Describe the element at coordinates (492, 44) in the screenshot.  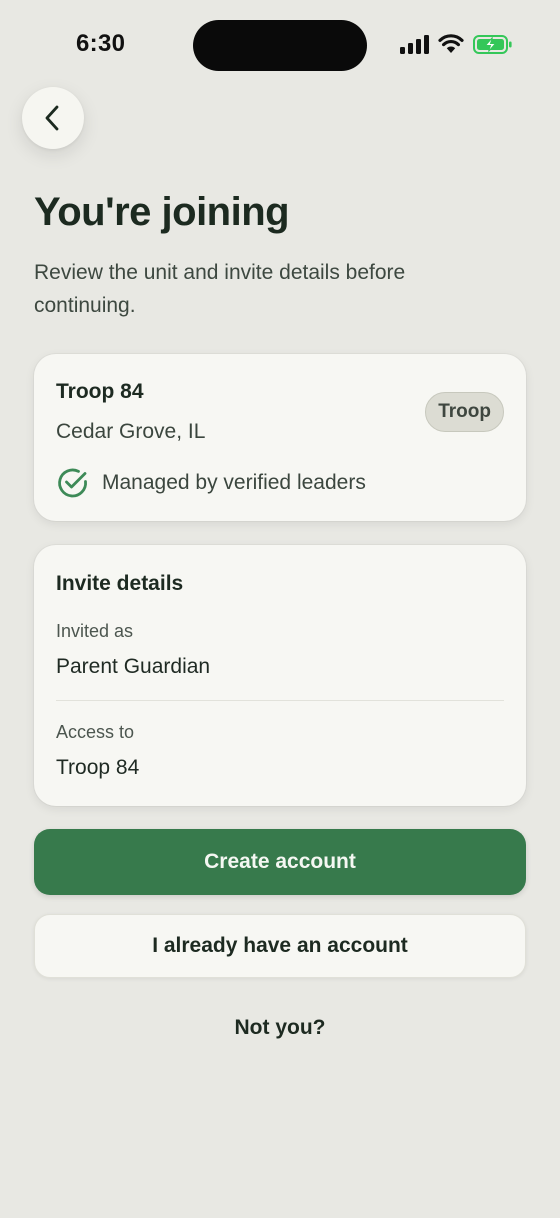
I see `battery-charging-icon` at that location.